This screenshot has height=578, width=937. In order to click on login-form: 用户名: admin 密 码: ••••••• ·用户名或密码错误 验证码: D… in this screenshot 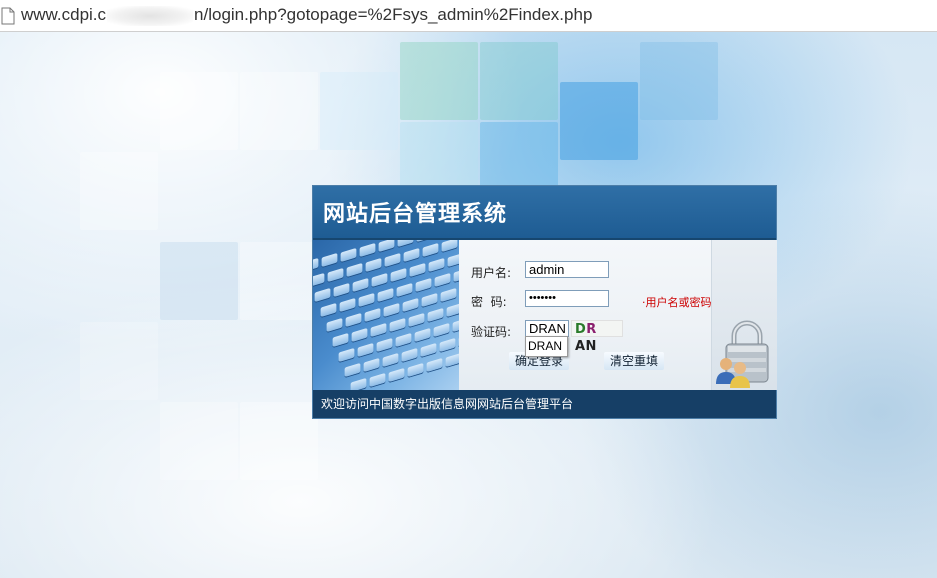, I will do `click(596, 315)`.